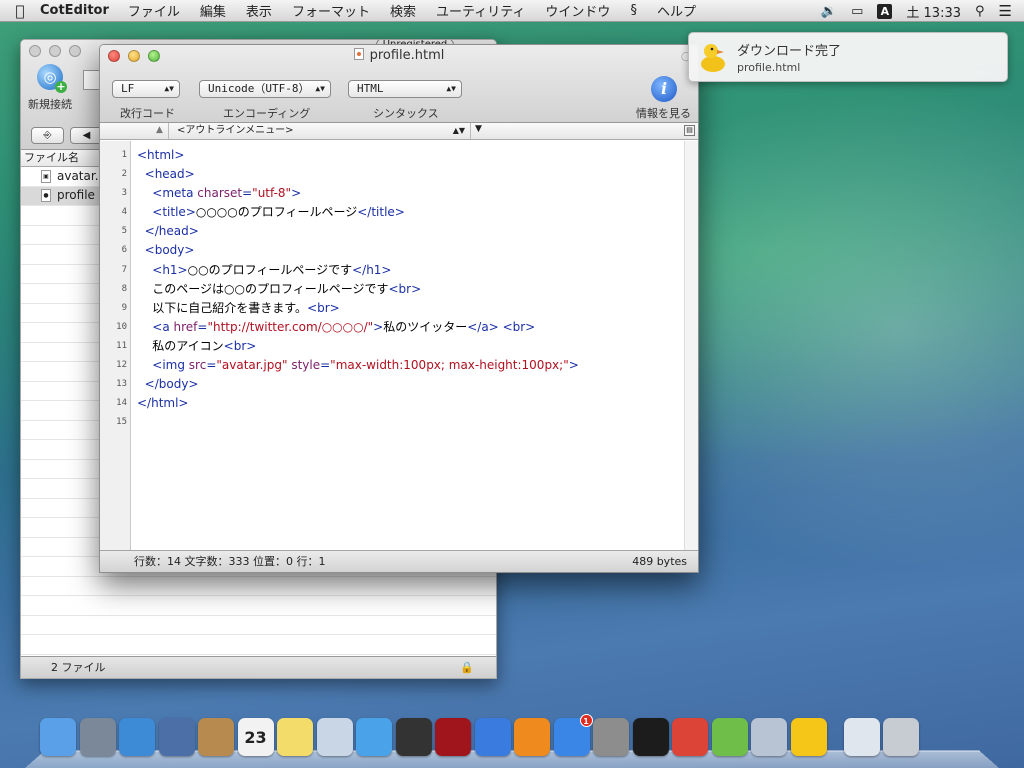  Describe the element at coordinates (290, 326) in the screenshot. I see `code-token: "http://twitter.com/○○○○/"` at that location.